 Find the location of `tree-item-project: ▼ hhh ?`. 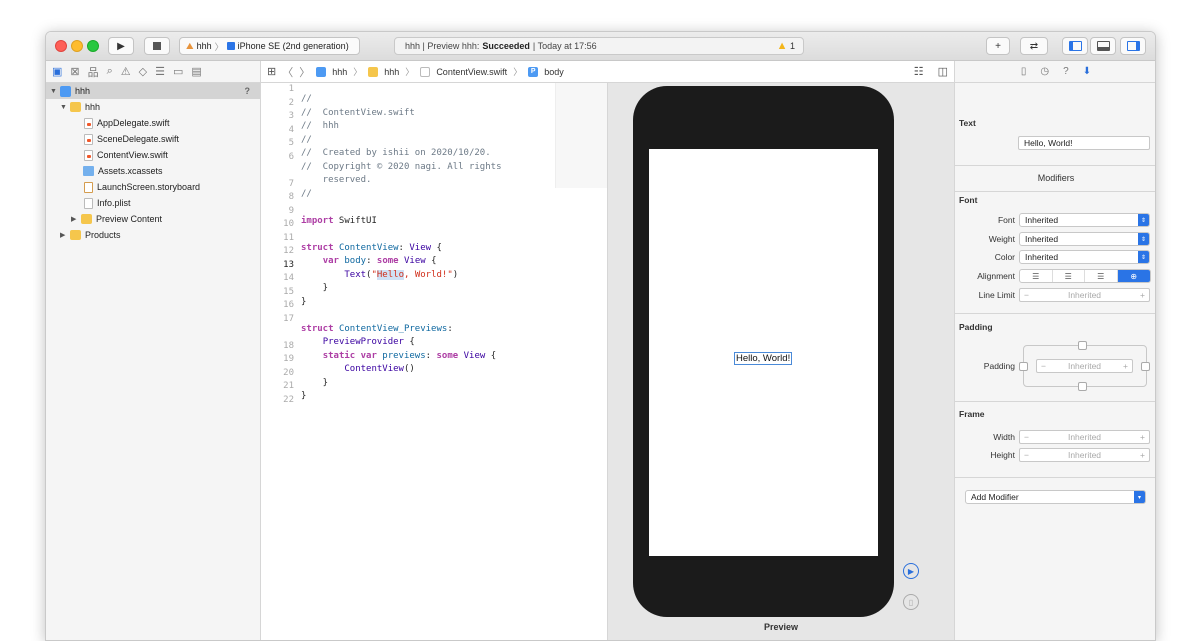

tree-item-project: ▼ hhh ? is located at coordinates (153, 91).